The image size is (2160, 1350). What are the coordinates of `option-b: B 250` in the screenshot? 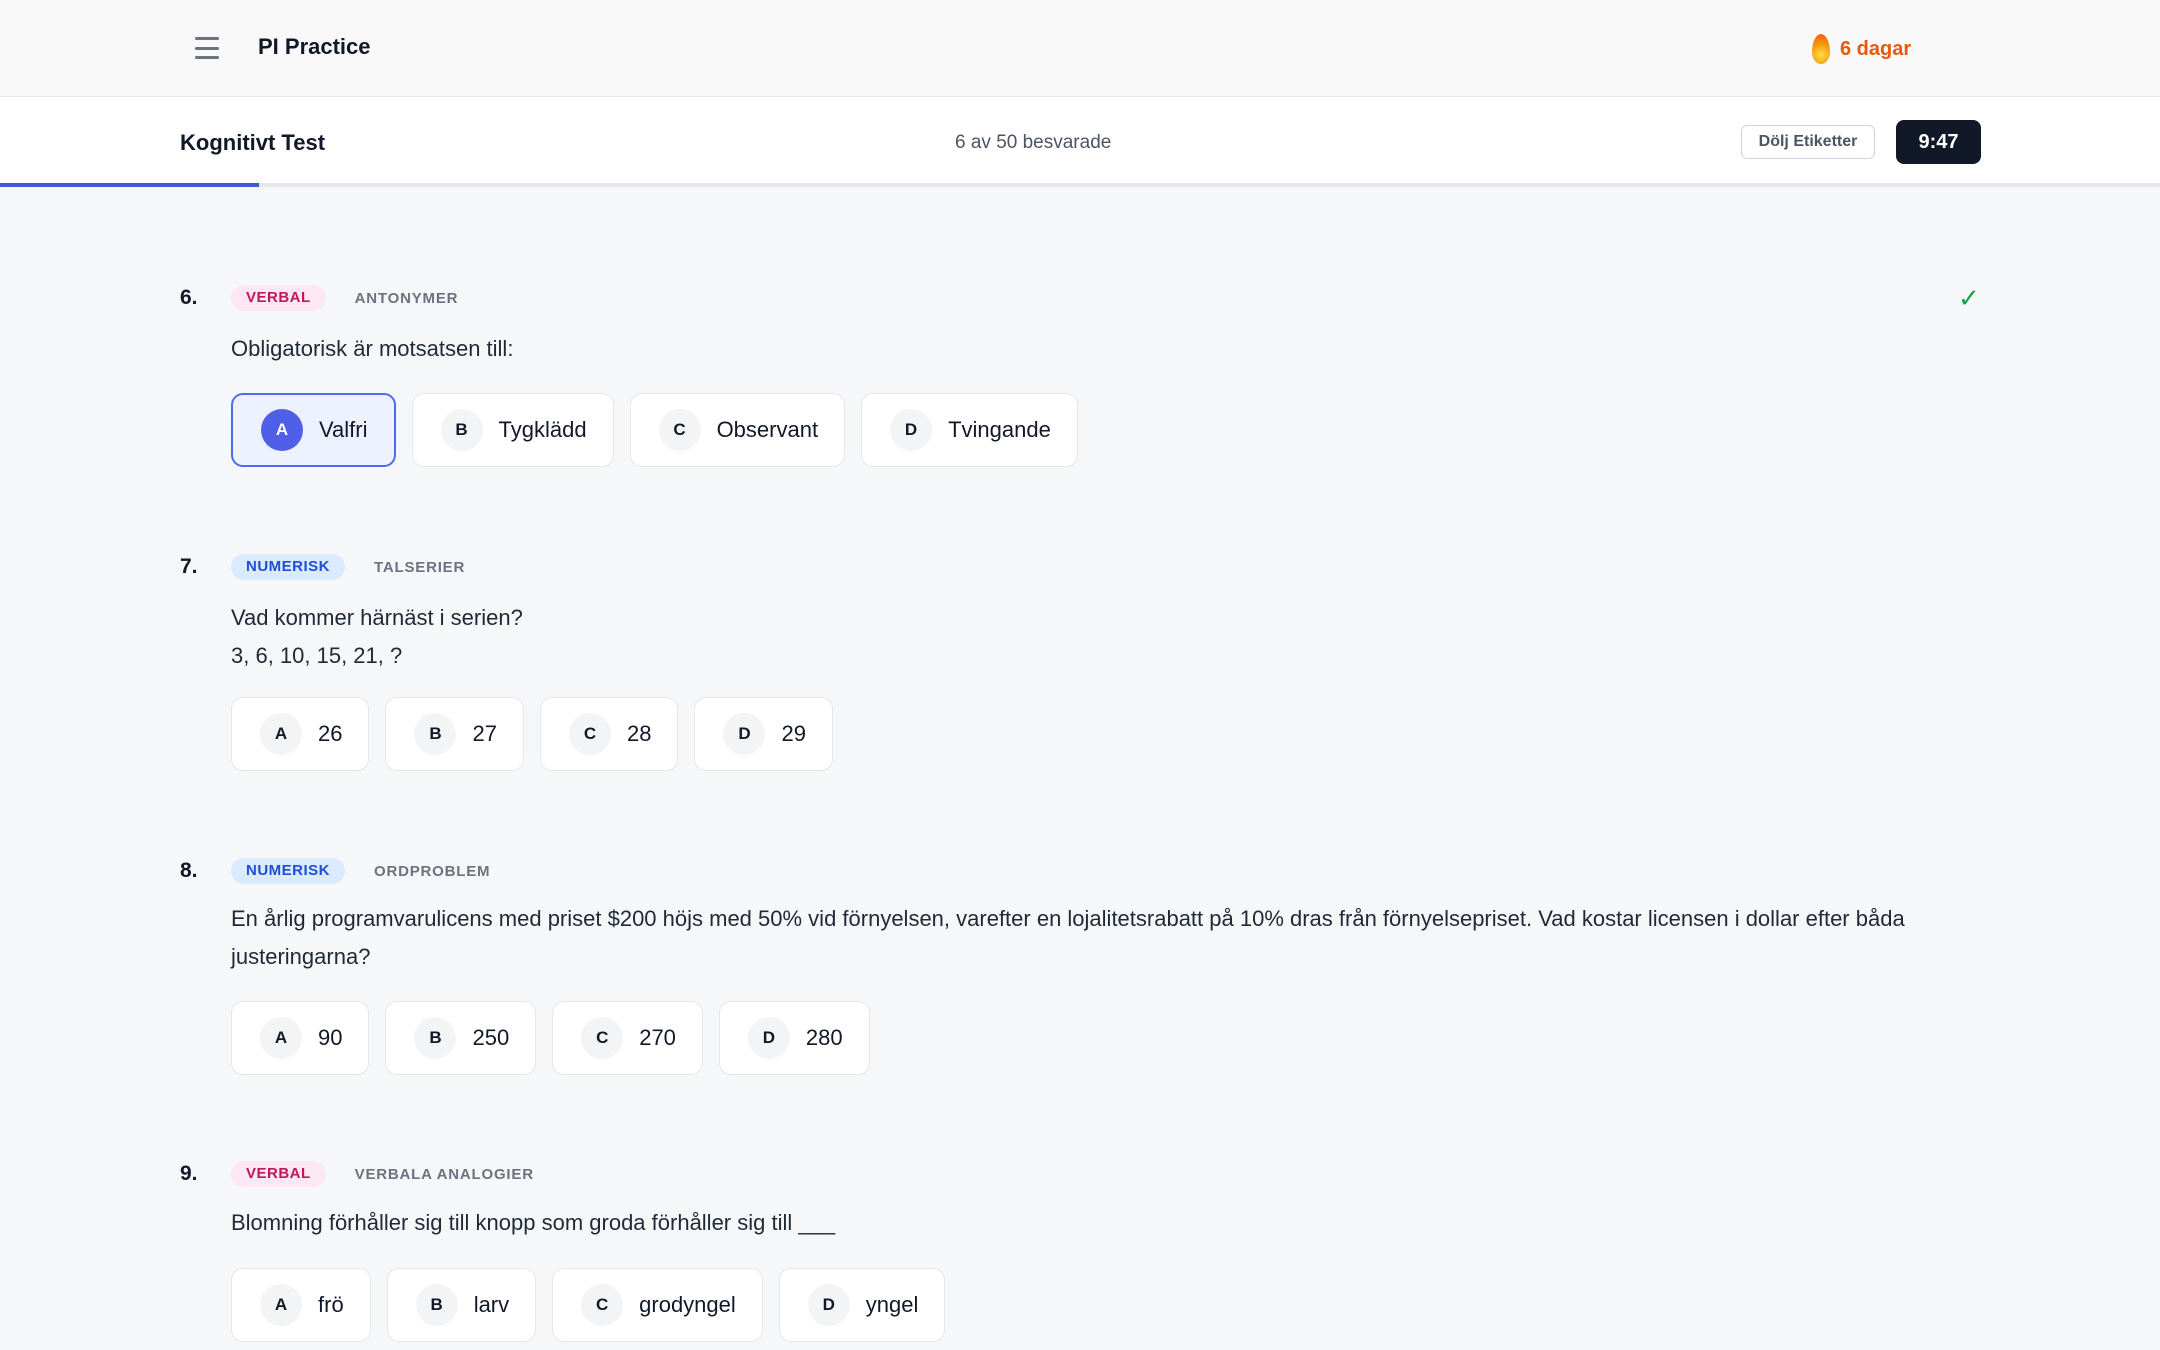 It's located at (461, 1038).